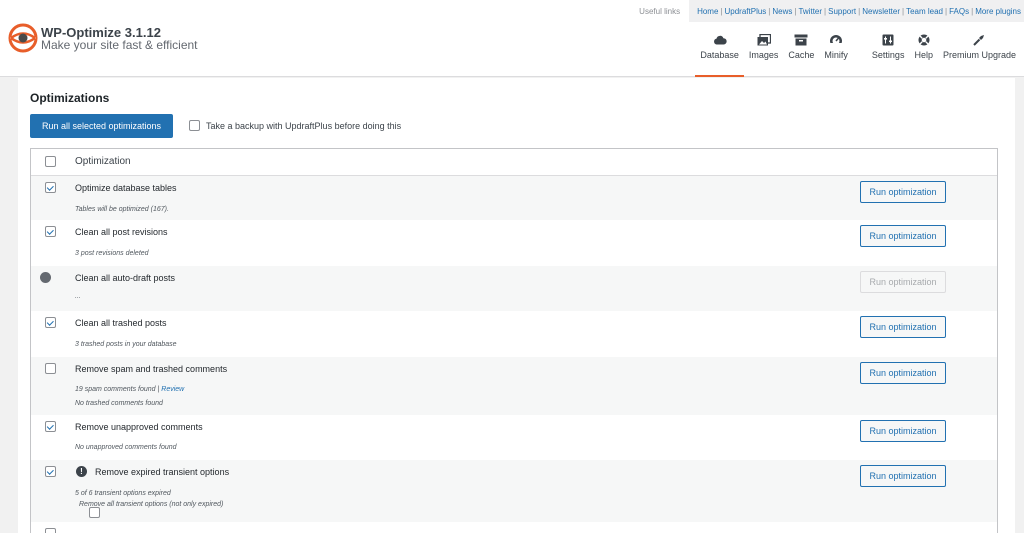  I want to click on page-title: Optimizations, so click(70, 98).